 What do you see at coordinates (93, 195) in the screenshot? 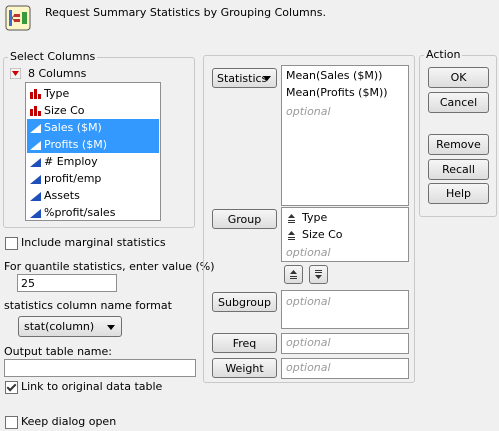
I see `column-list-item: Assets` at bounding box center [93, 195].